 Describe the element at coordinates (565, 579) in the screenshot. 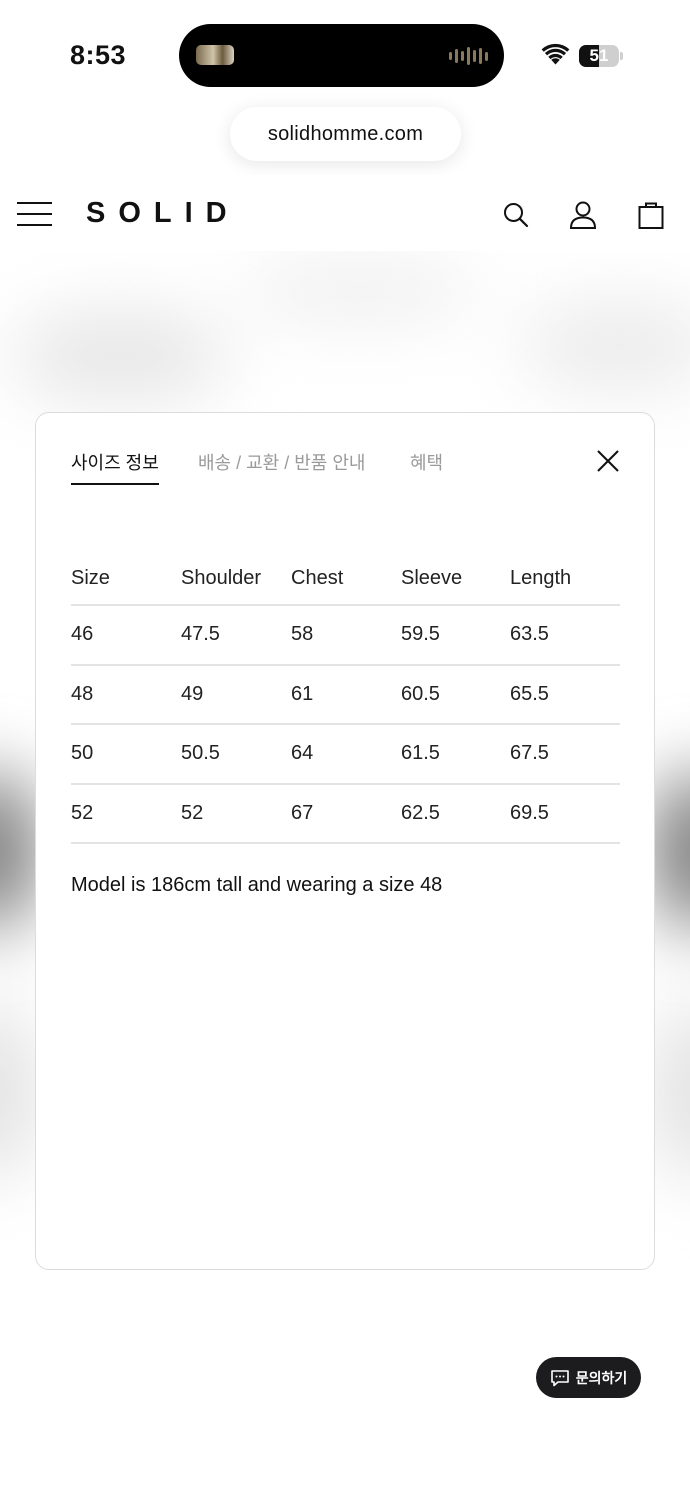

I see `column-header-length: Length` at that location.